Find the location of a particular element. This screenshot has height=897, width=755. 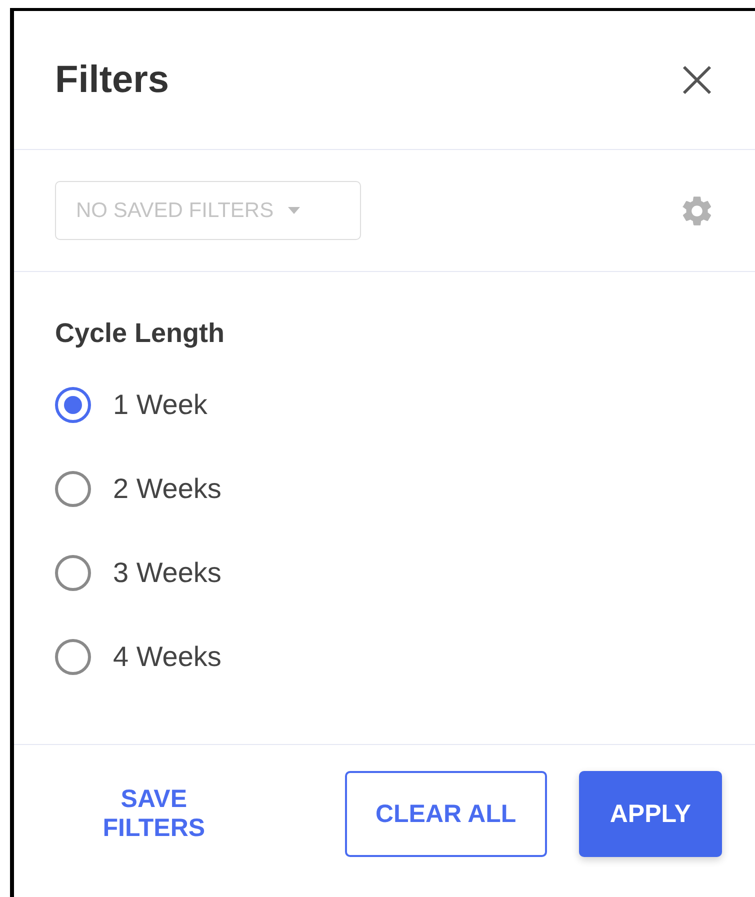

section-title: Cycle Length is located at coordinates (140, 333).